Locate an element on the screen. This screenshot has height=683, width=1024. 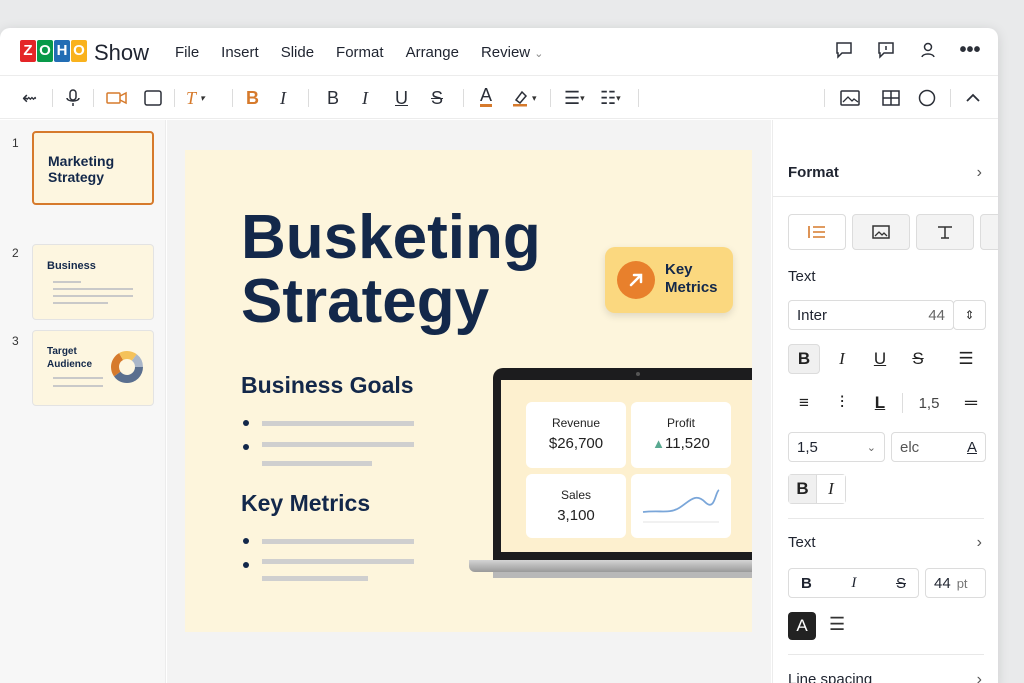
slide-title-line: Strategy is located at coordinates (365, 301).